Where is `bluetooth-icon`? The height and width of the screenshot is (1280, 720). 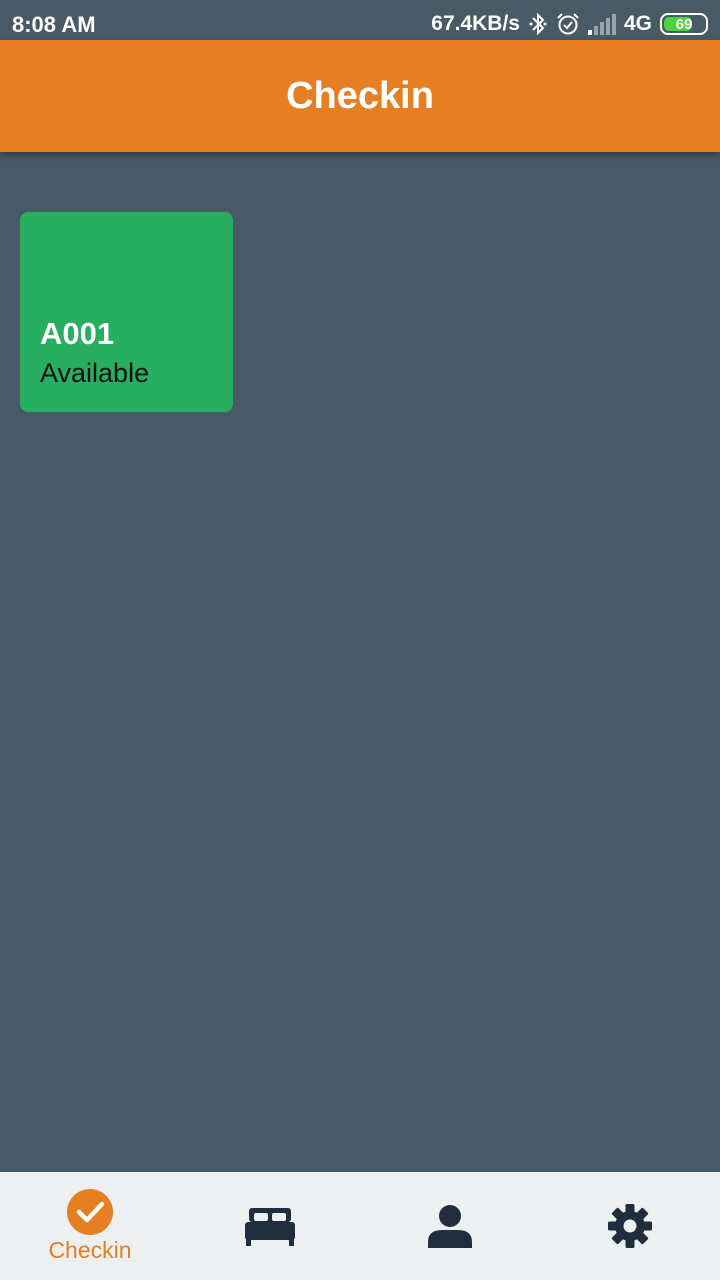
bluetooth-icon is located at coordinates (538, 24).